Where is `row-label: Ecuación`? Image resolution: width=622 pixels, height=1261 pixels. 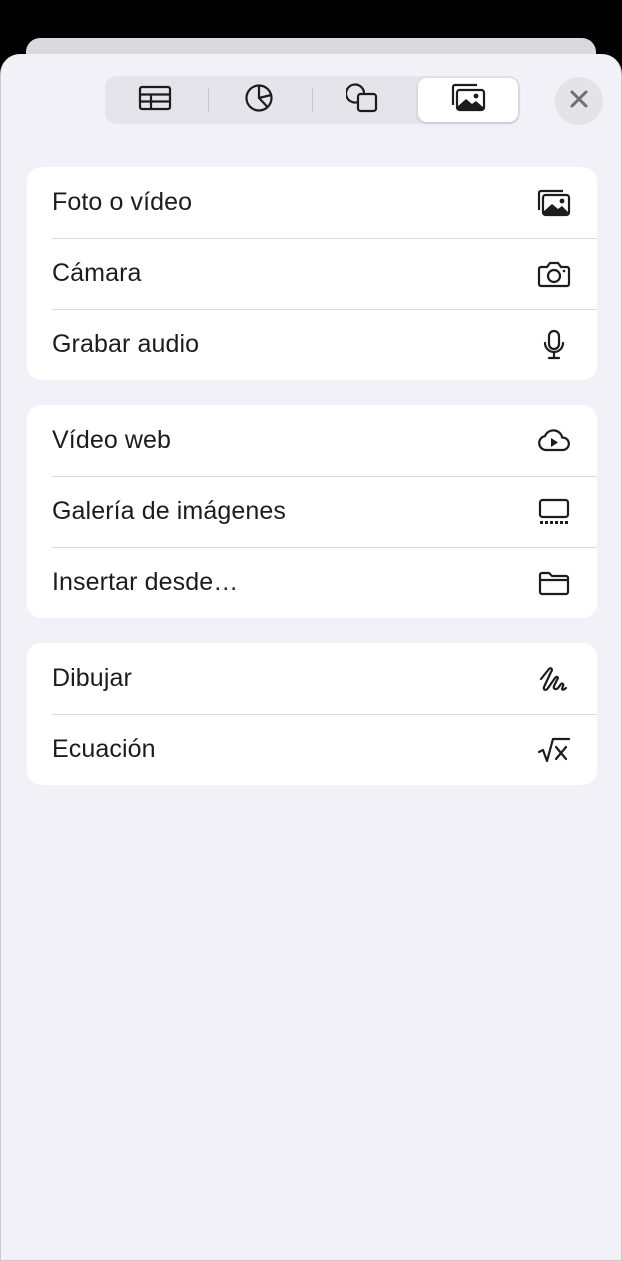 row-label: Ecuación is located at coordinates (104, 749).